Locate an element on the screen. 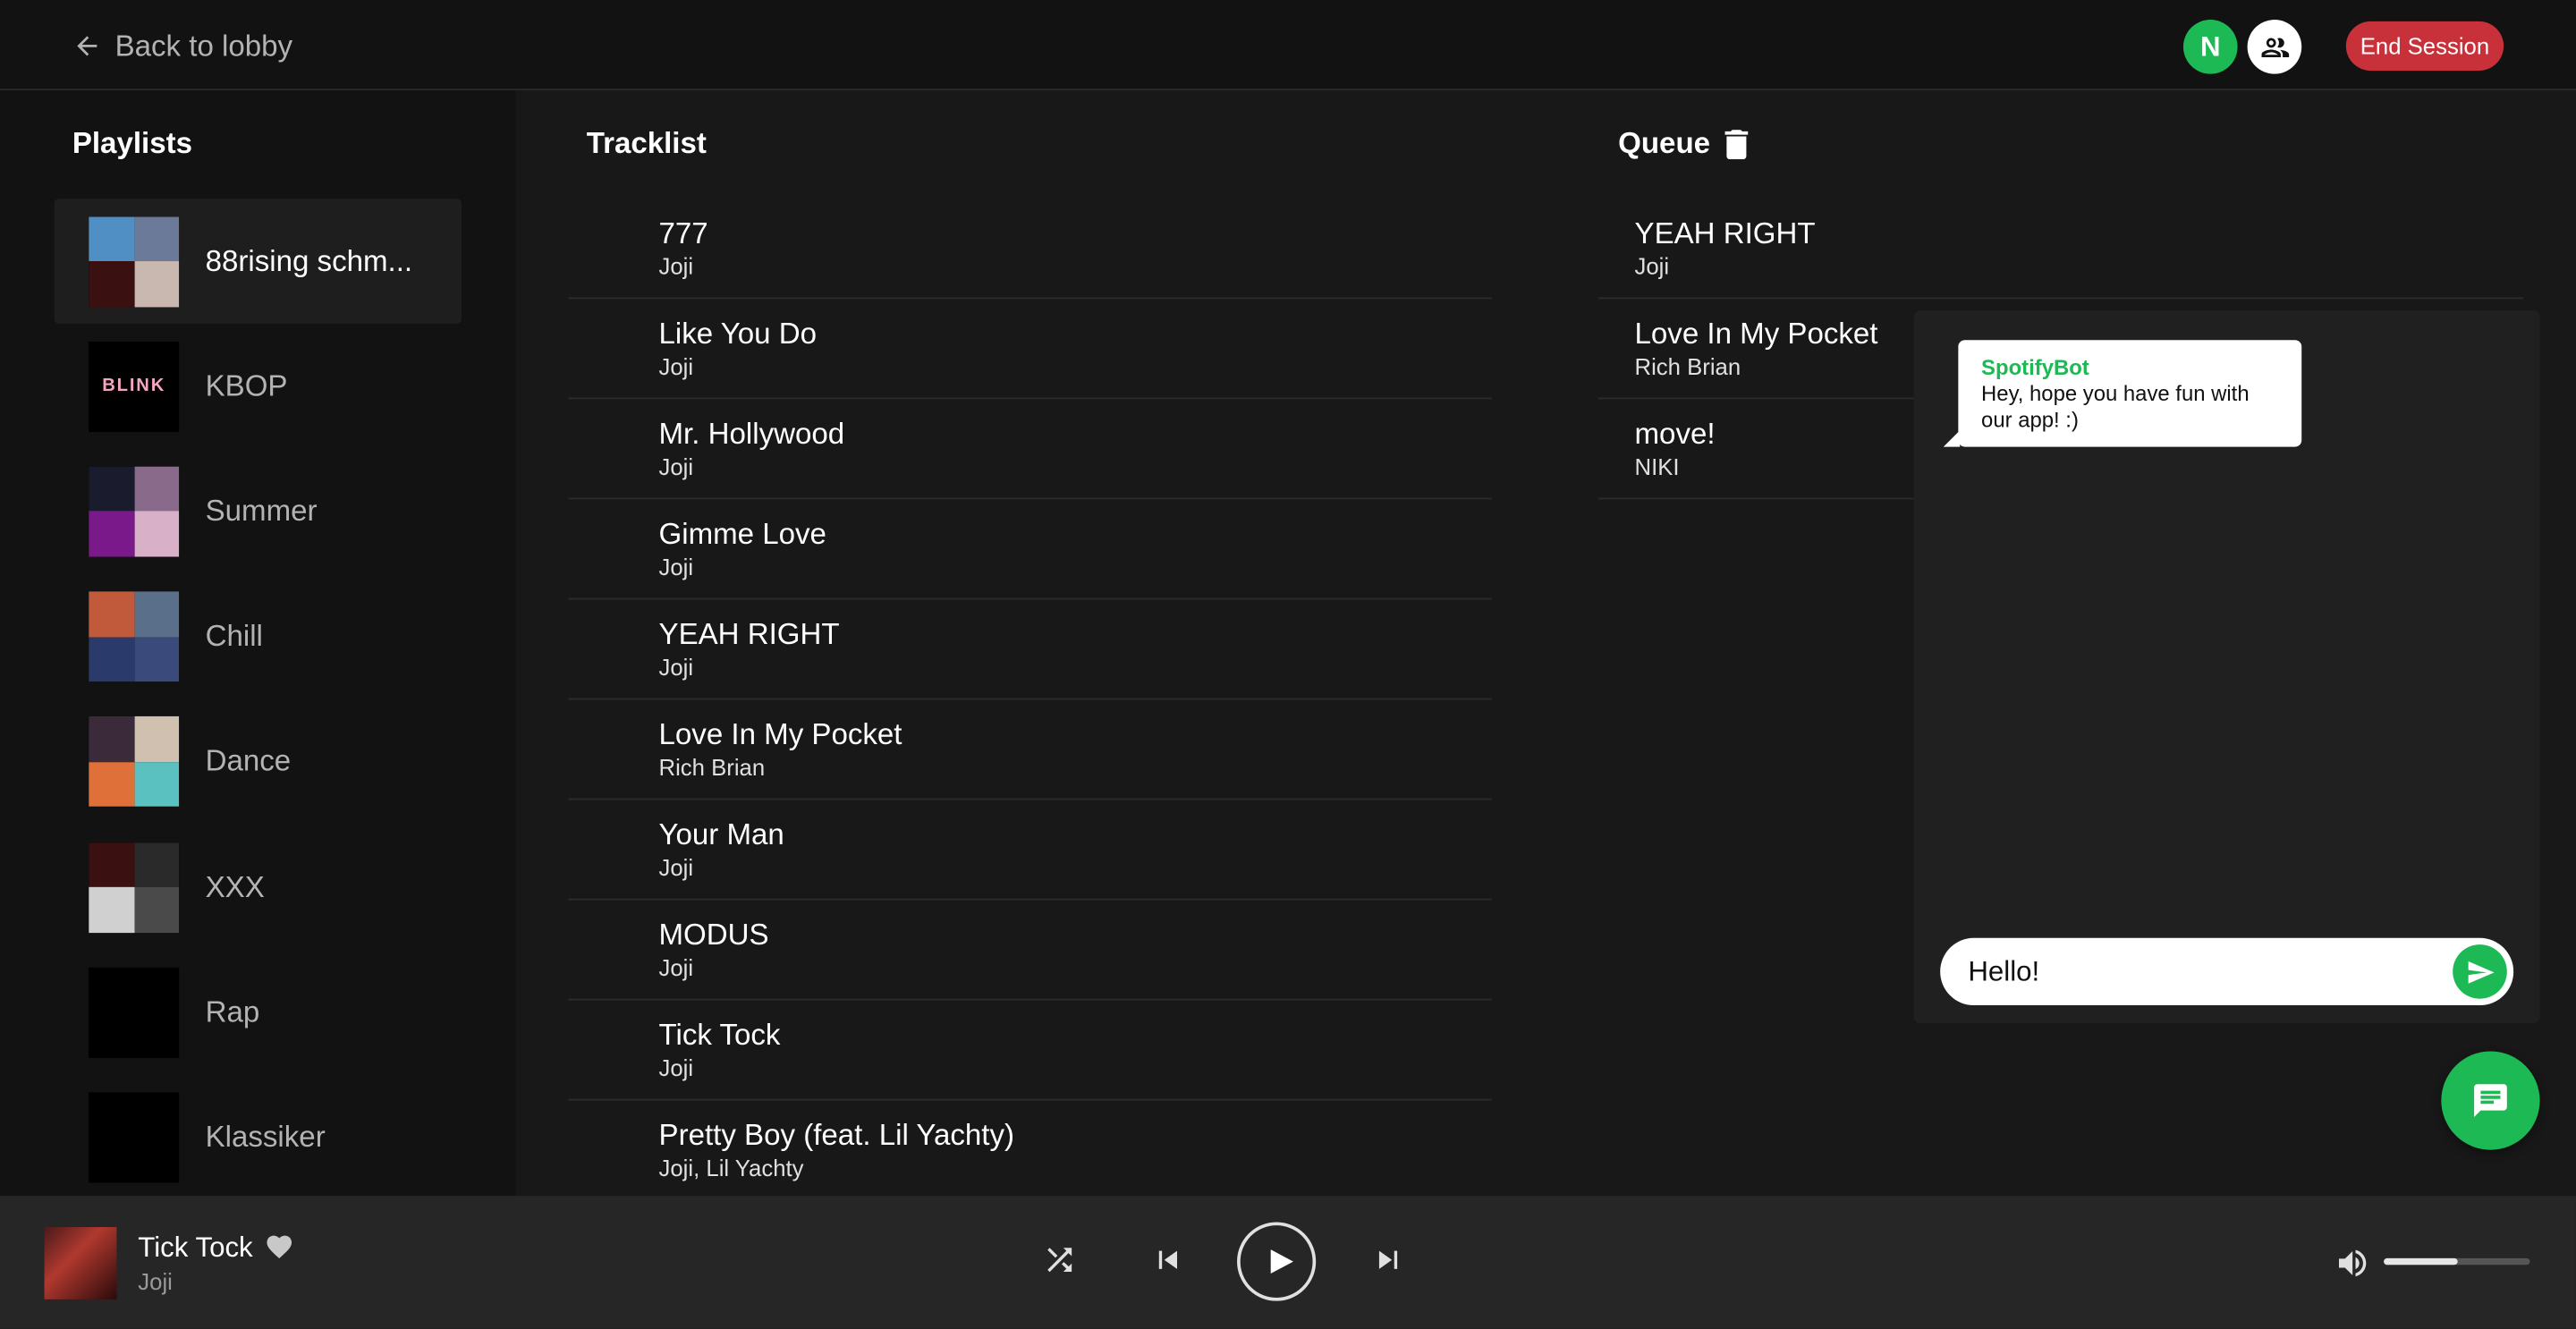  volume-slider is located at coordinates (2457, 1261).